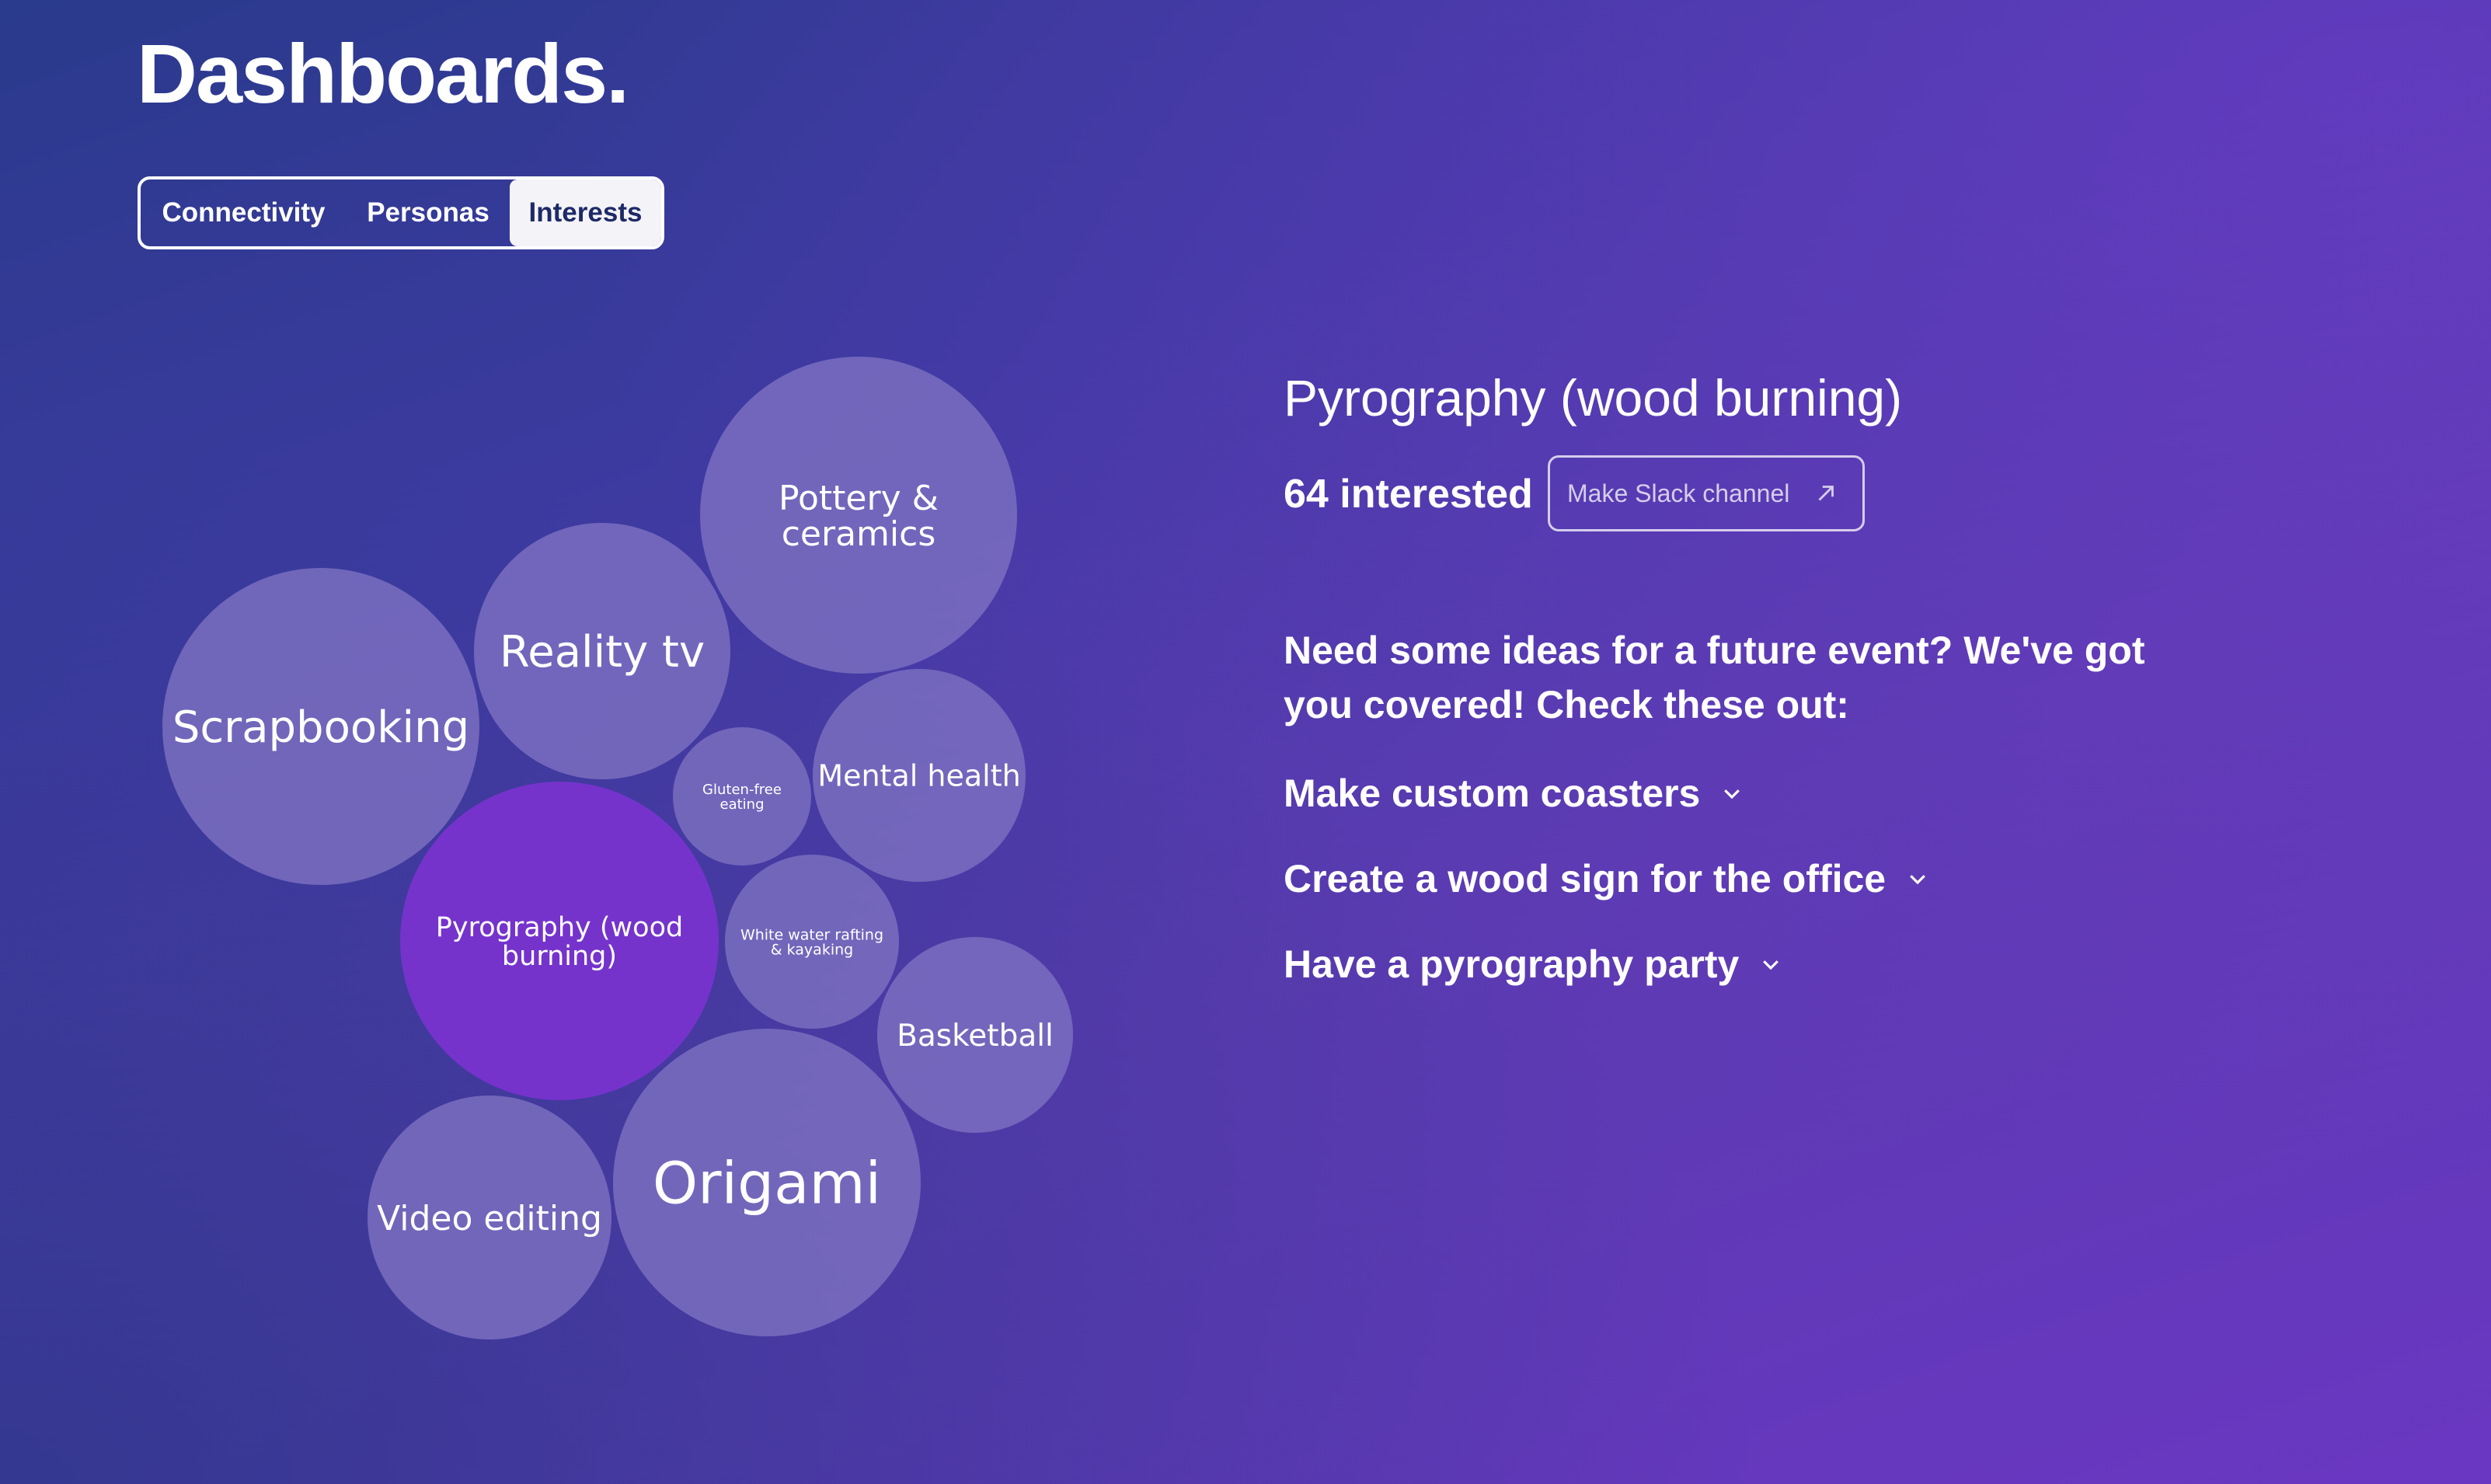  Describe the element at coordinates (1512, 964) in the screenshot. I see `idea-label: Have a pyrography party` at that location.